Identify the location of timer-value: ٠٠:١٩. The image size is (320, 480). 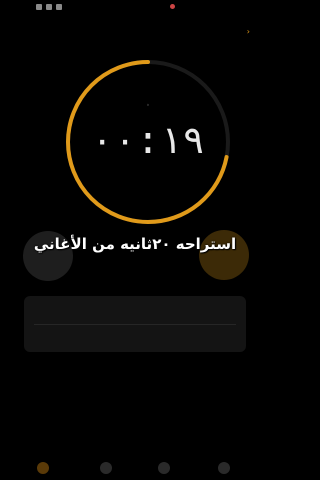
(148, 140).